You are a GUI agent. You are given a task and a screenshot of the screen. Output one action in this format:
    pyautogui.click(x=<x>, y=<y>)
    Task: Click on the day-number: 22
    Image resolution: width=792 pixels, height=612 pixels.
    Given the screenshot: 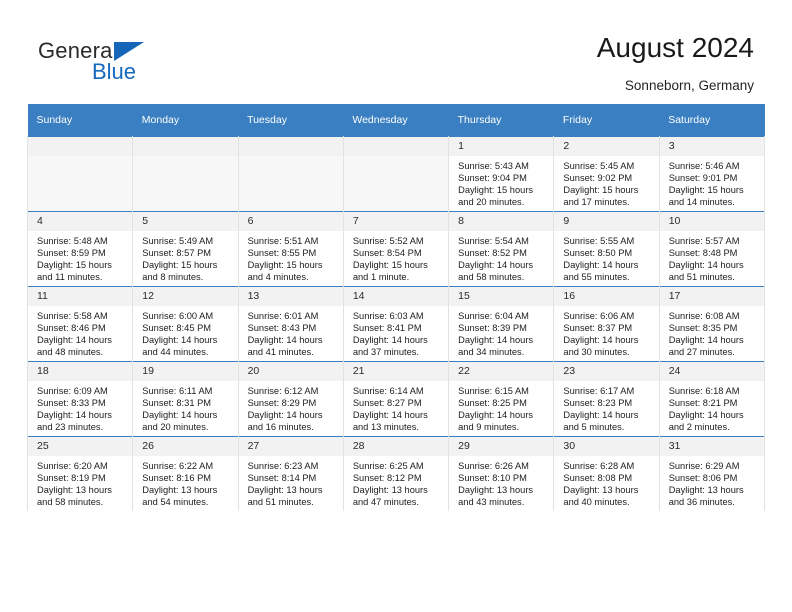 What is the action you would take?
    pyautogui.click(x=501, y=371)
    